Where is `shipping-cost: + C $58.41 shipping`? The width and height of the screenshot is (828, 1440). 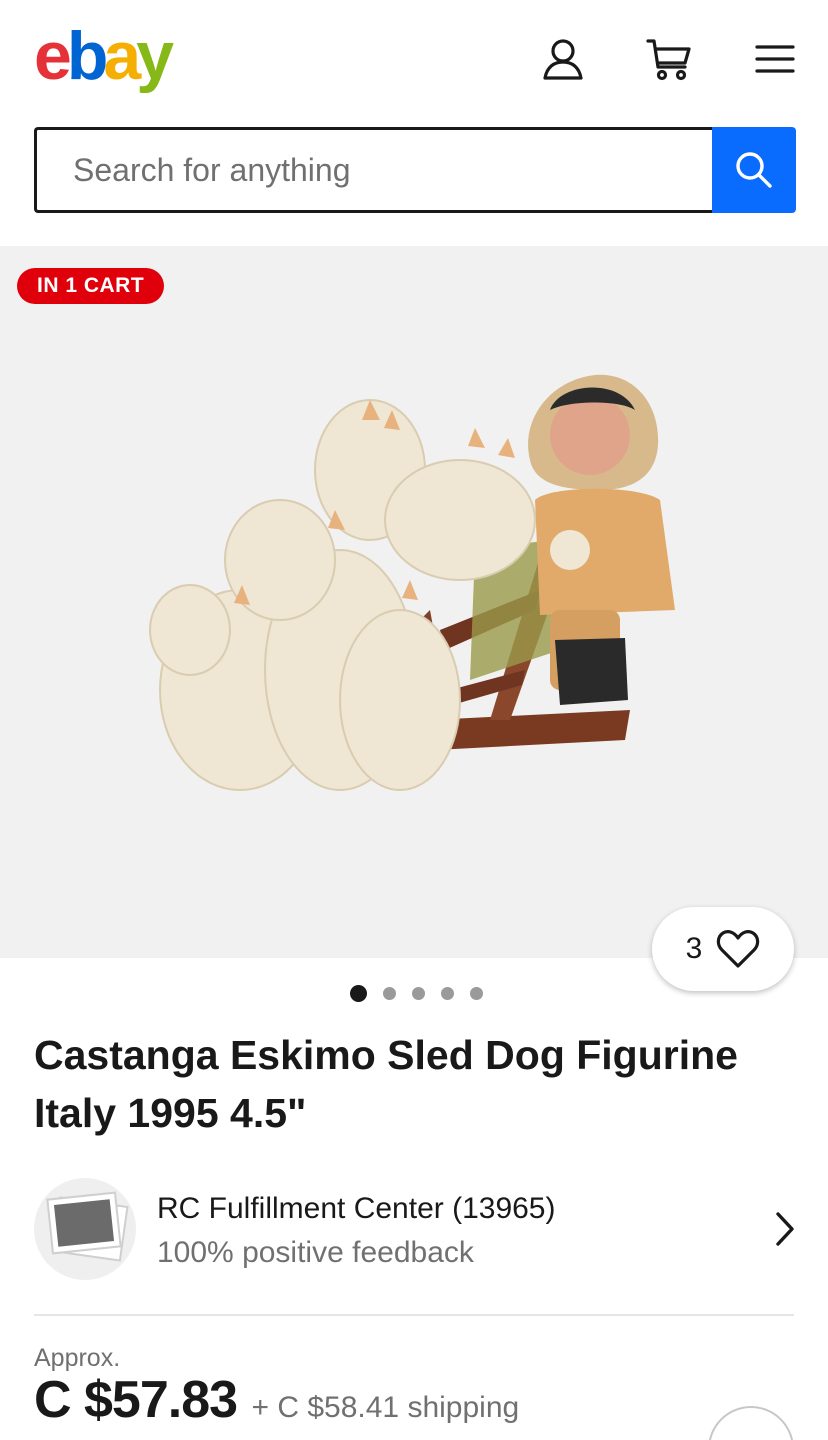
shipping-cost: + C $58.41 shipping is located at coordinates (385, 1407).